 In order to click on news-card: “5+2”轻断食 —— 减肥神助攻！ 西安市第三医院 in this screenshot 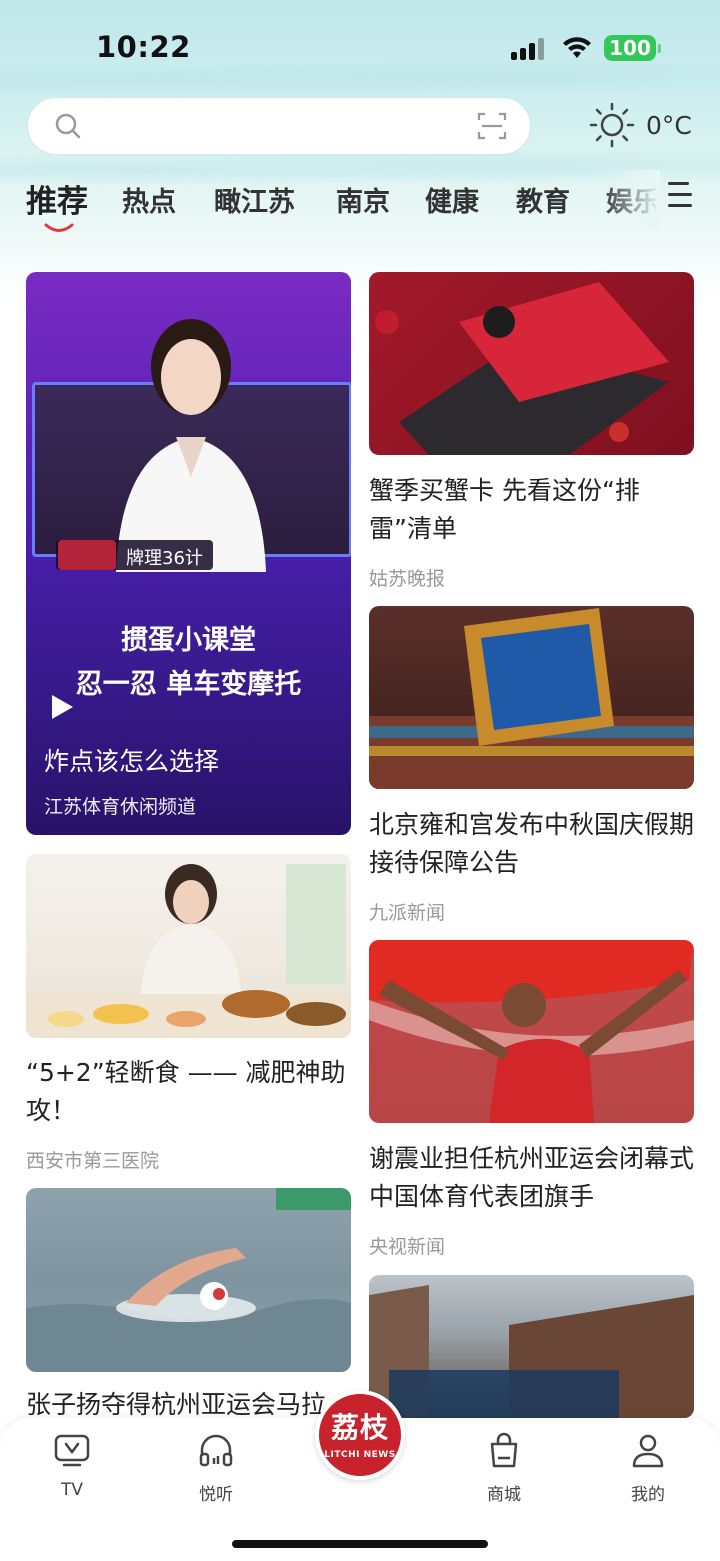, I will do `click(188, 1014)`.